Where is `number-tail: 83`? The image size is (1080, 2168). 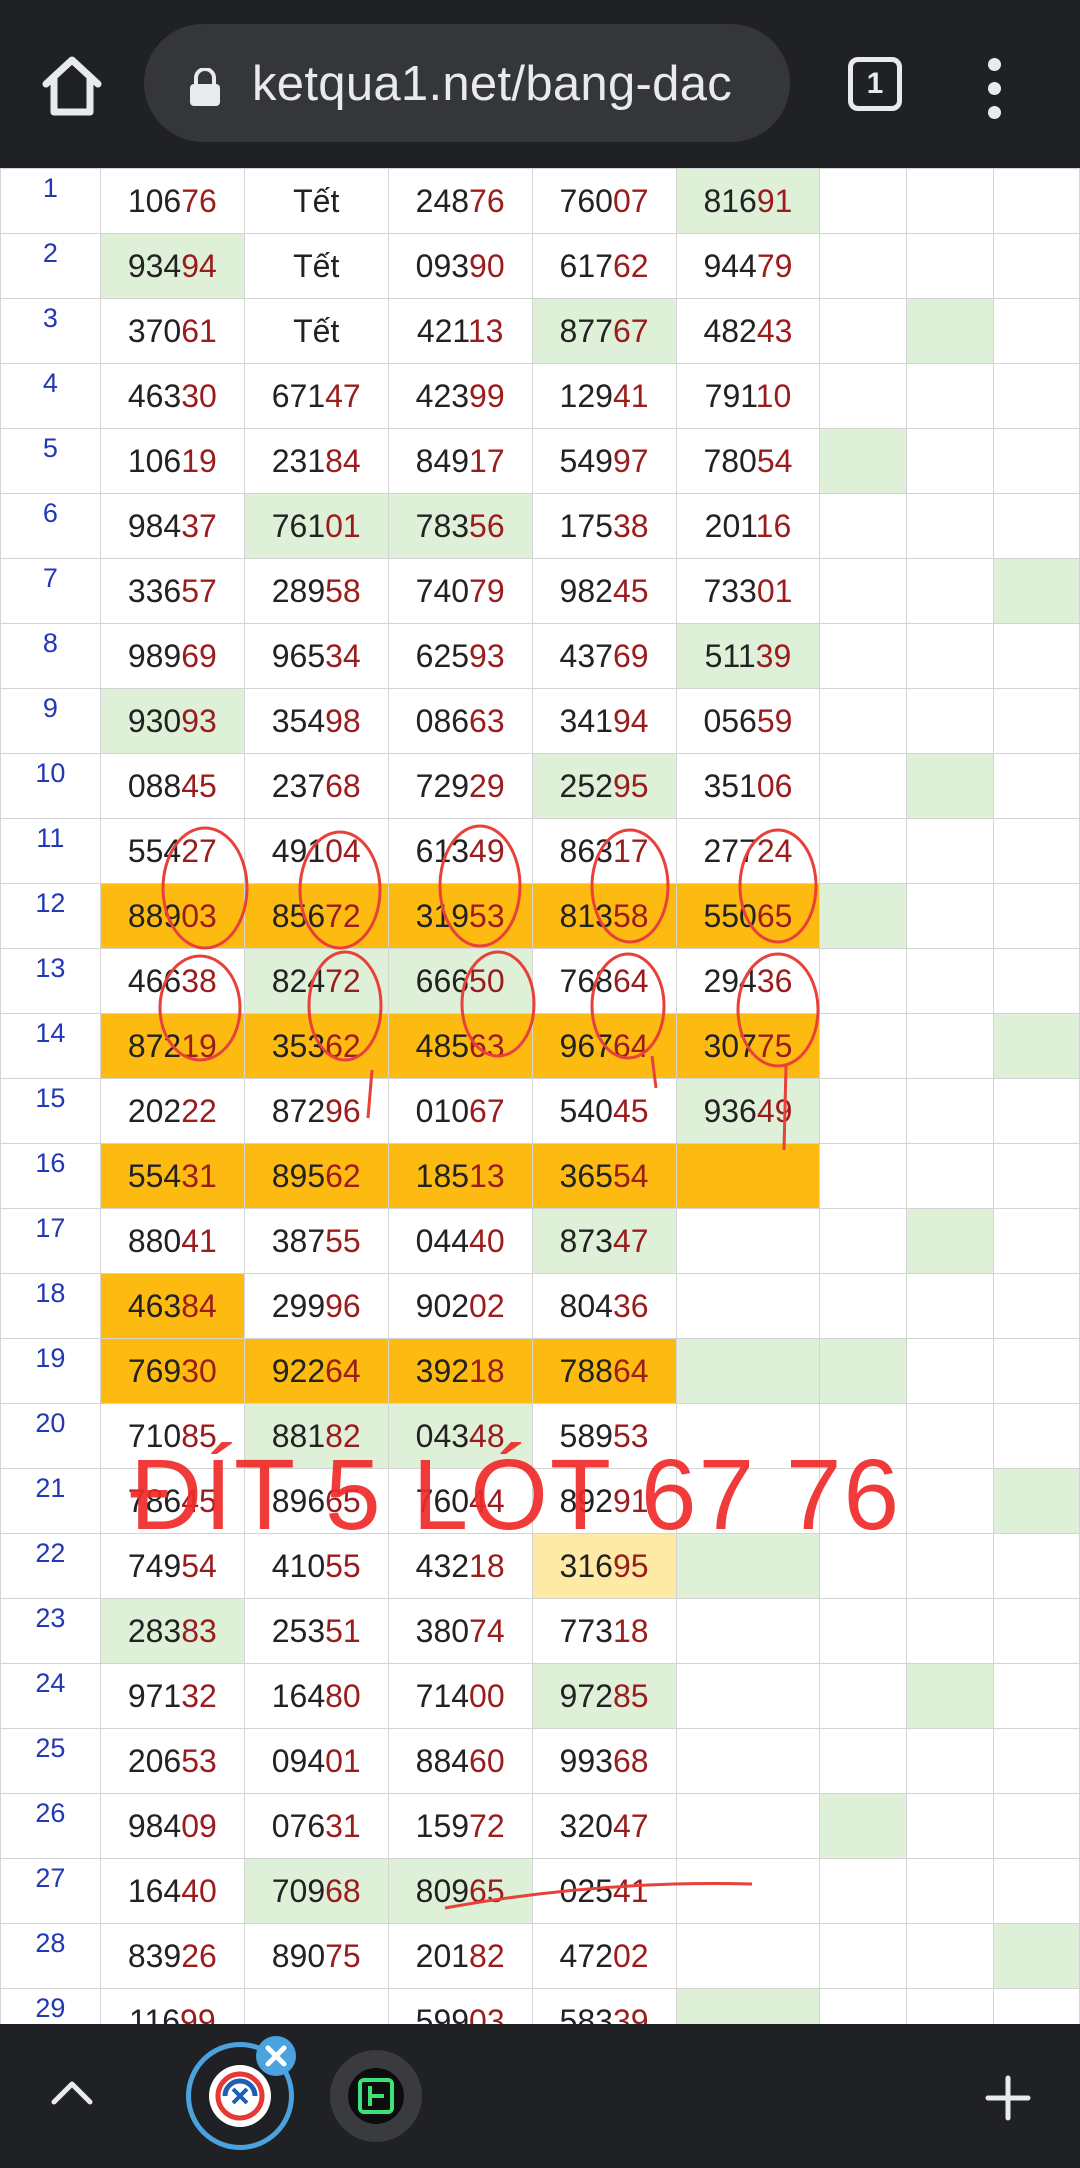 number-tail: 83 is located at coordinates (199, 1630).